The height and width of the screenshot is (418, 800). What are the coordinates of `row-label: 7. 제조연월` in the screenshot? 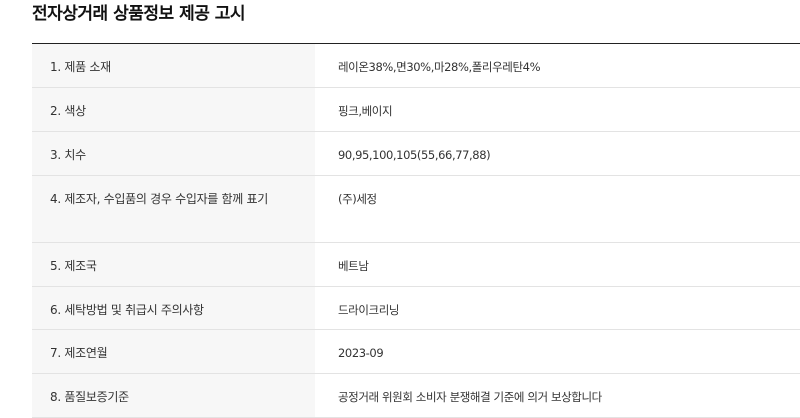 It's located at (173, 351).